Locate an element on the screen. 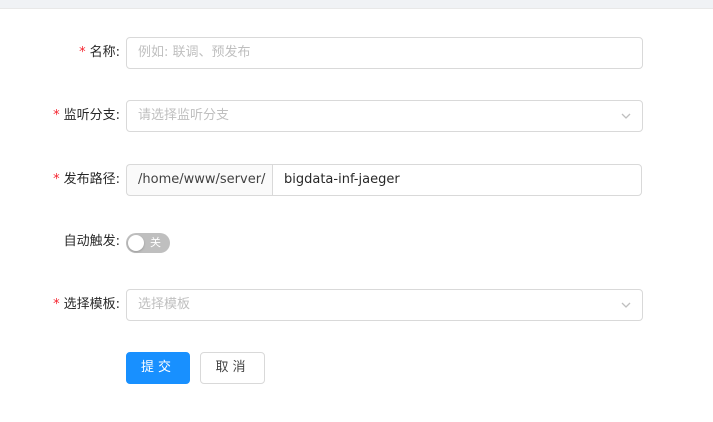 This screenshot has width=713, height=422. template-select: 选择模板 is located at coordinates (384, 305).